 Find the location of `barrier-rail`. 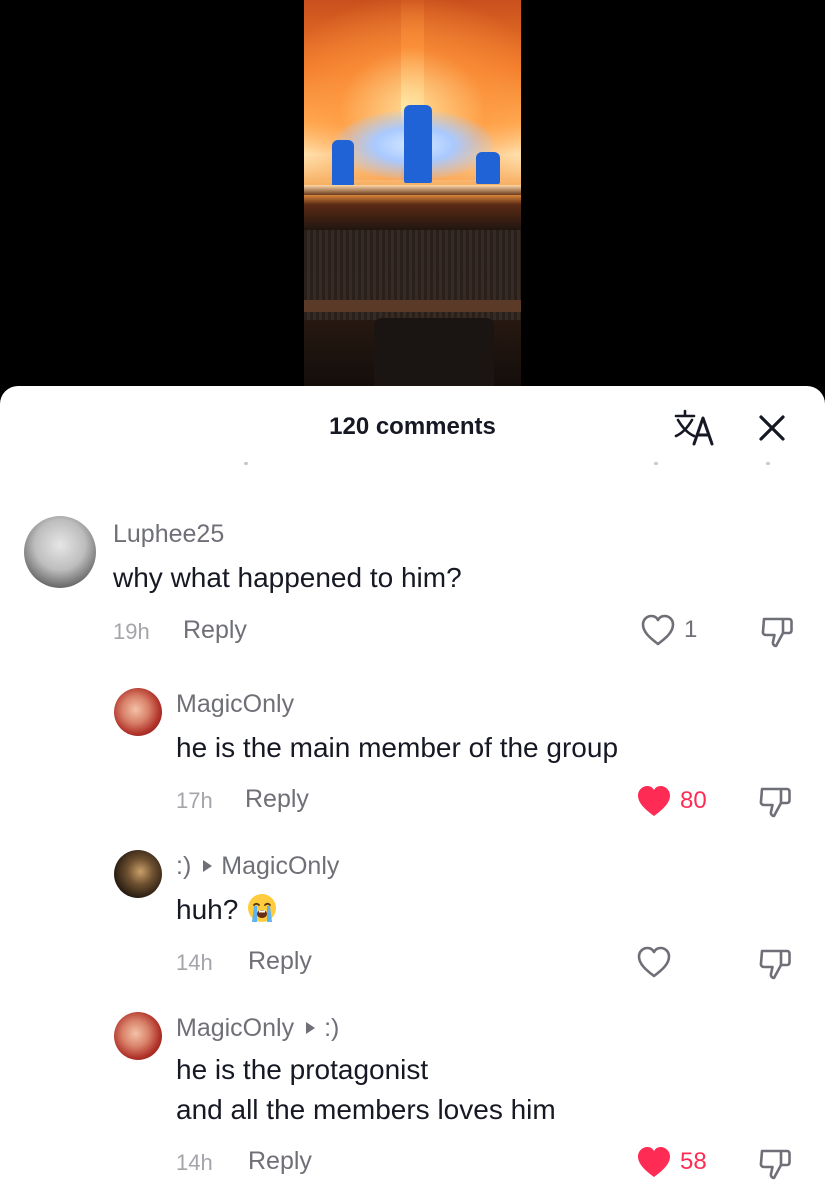

barrier-rail is located at coordinates (412, 306).